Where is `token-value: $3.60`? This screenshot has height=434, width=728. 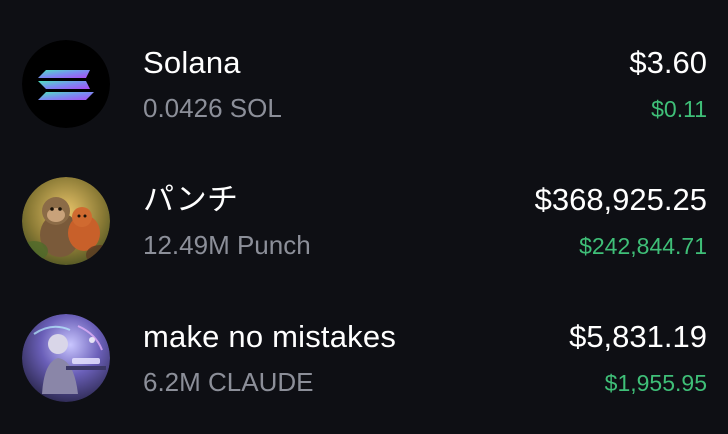
token-value: $3.60 is located at coordinates (668, 62).